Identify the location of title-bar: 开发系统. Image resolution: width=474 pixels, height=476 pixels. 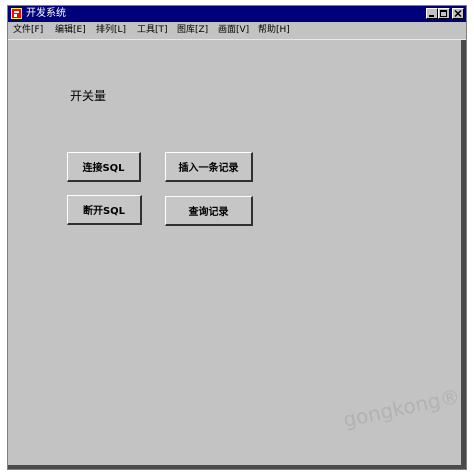
(237, 14).